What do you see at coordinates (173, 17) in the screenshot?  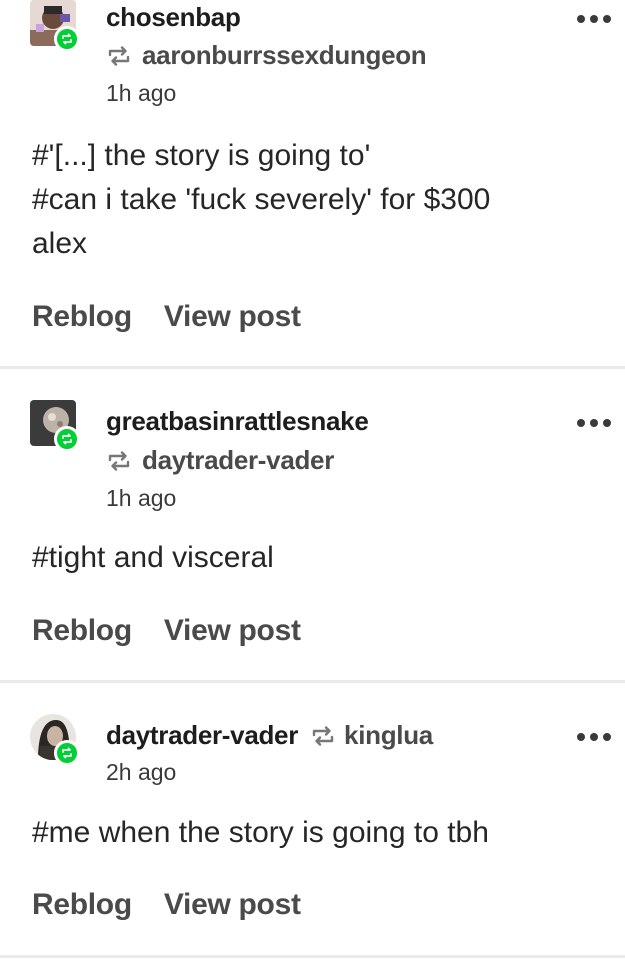 I see `post-username: chosenbap` at bounding box center [173, 17].